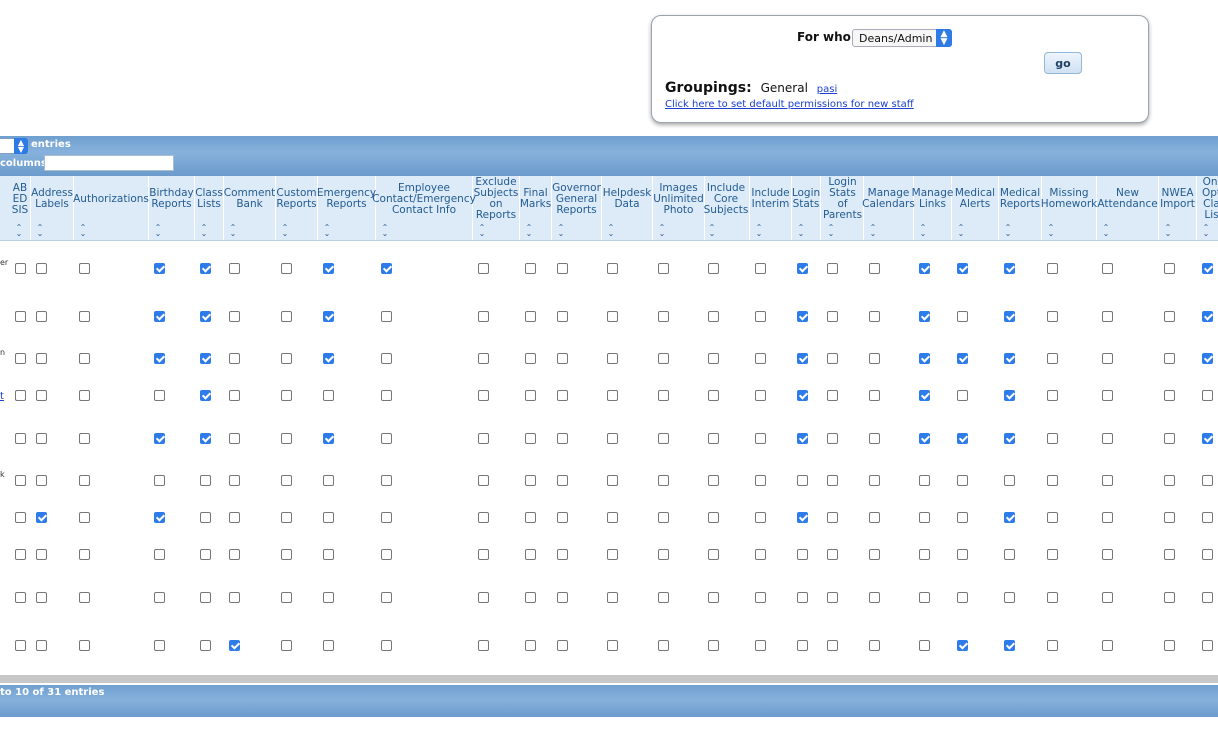 Image resolution: width=1218 pixels, height=749 pixels. Describe the element at coordinates (209, 208) in the screenshot. I see `column-header: Class Lists ⌃ ⌄` at that location.